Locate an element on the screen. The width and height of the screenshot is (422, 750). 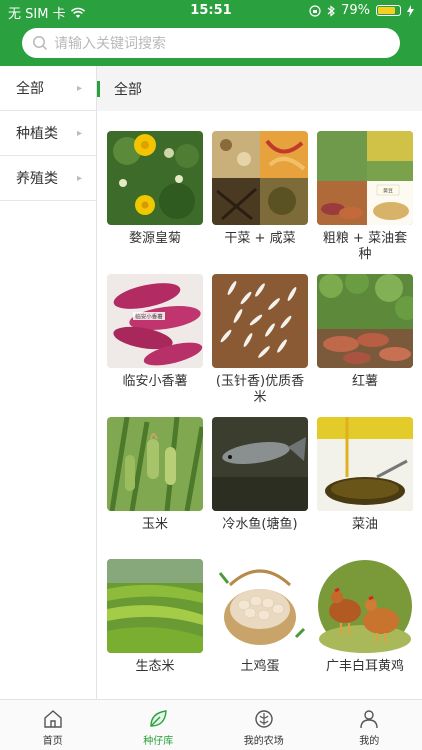
sidebar-item-label: 养殖类 is located at coordinates (37, 179).